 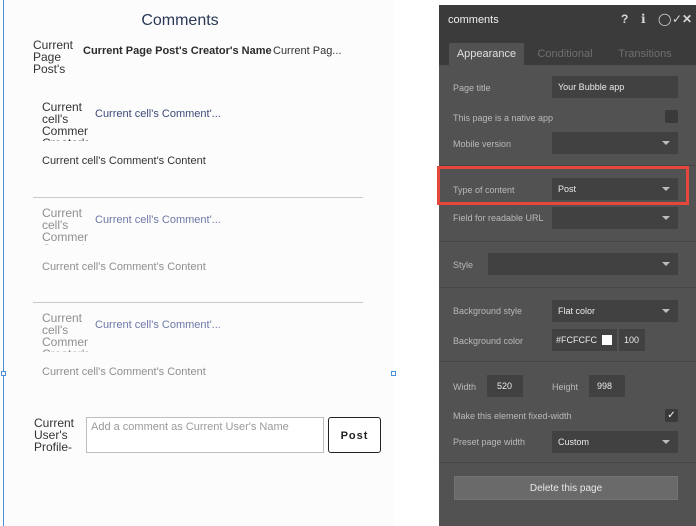 I want to click on preset-width-label: Preset page width, so click(x=489, y=442).